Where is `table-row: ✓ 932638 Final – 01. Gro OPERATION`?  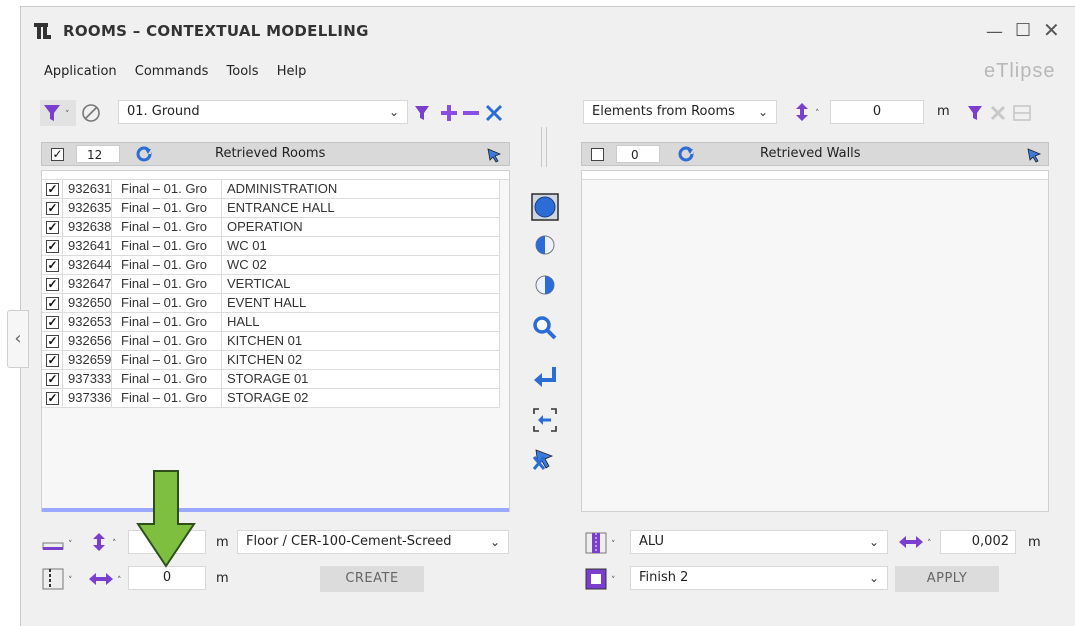 table-row: ✓ 932638 Final – 01. Gro OPERATION is located at coordinates (271, 227).